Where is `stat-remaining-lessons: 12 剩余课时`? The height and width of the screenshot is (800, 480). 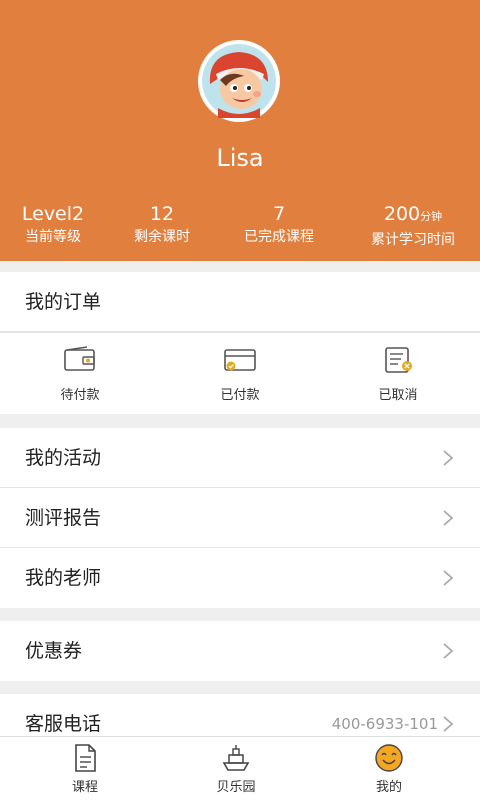 stat-remaining-lessons: 12 剩余课时 is located at coordinates (162, 224).